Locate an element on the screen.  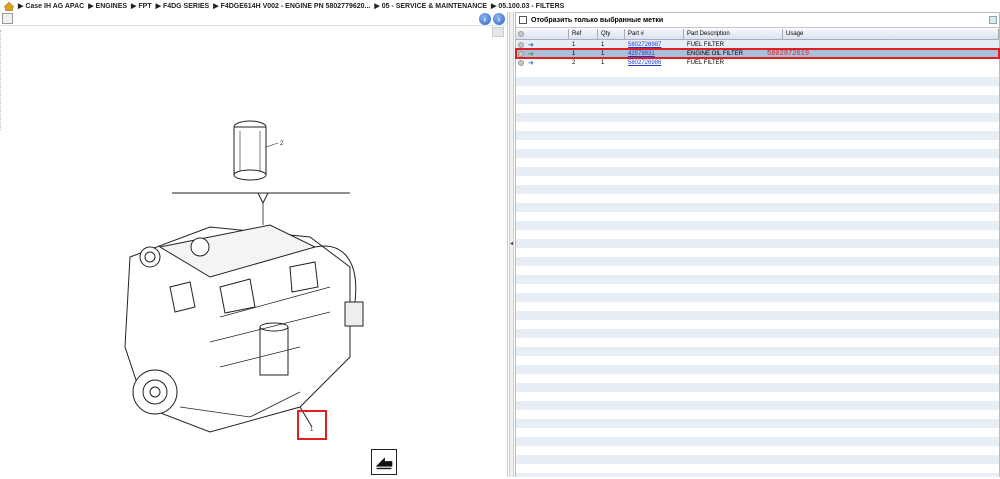
part-number-link: 5802726987 is located at coordinates (644, 45).